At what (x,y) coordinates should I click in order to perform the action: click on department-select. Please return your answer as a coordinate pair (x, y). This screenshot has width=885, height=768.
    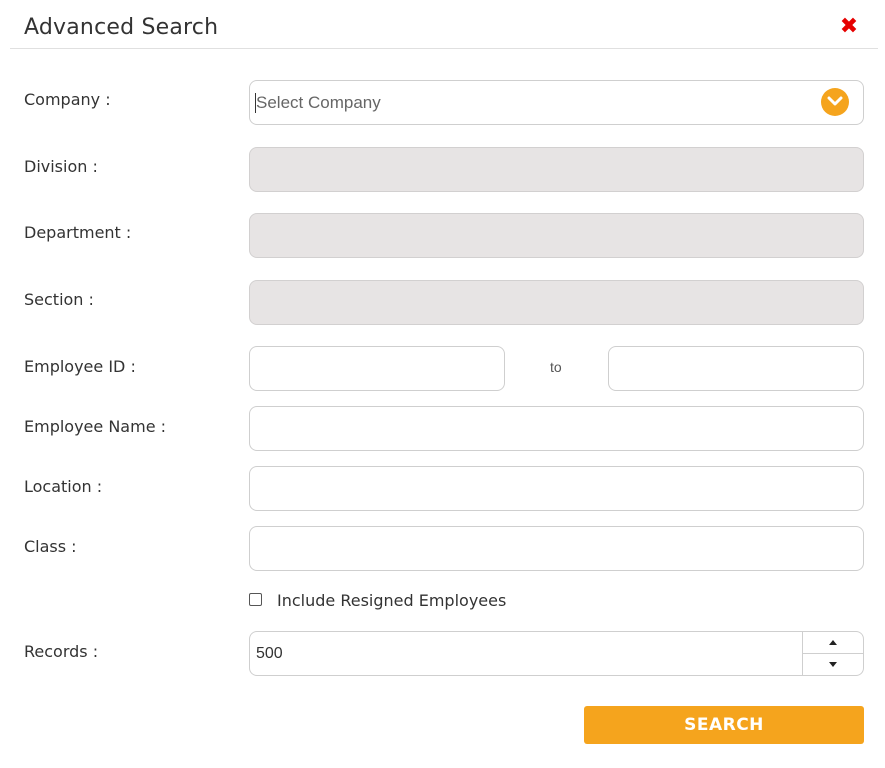
    Looking at the image, I should click on (556, 235).